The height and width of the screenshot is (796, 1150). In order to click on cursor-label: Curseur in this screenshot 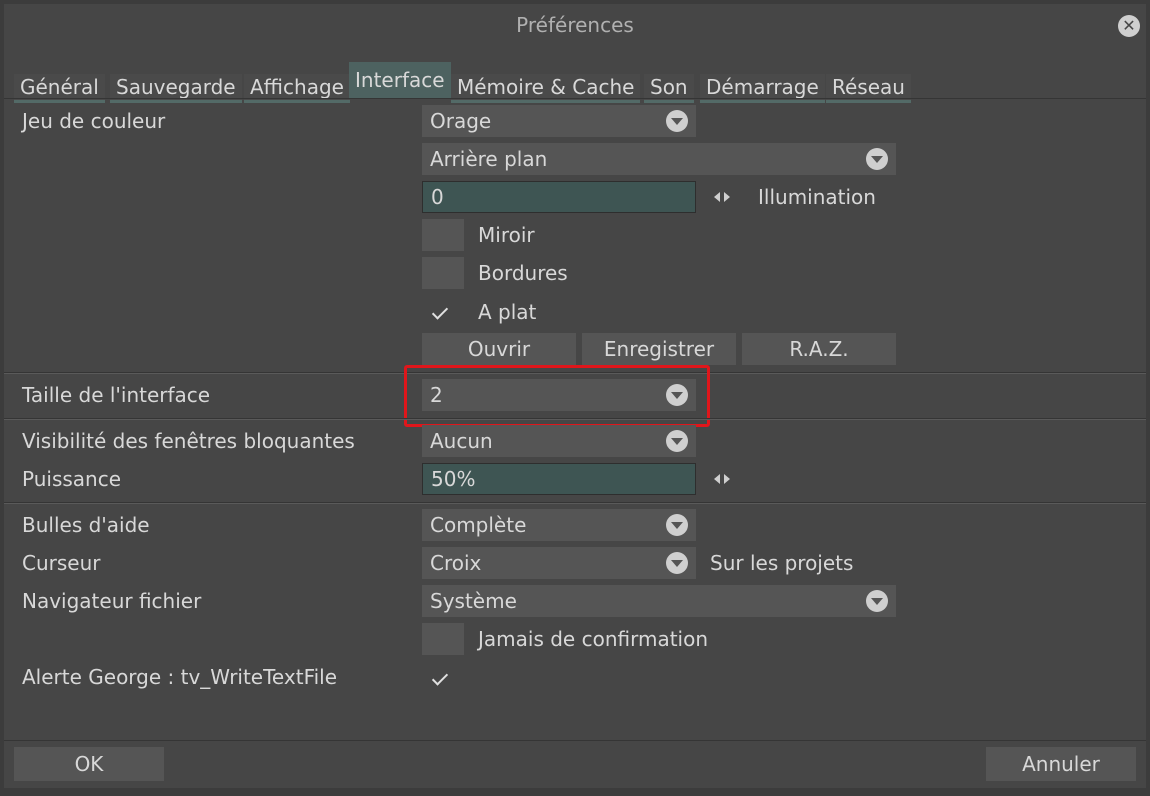, I will do `click(61, 563)`.